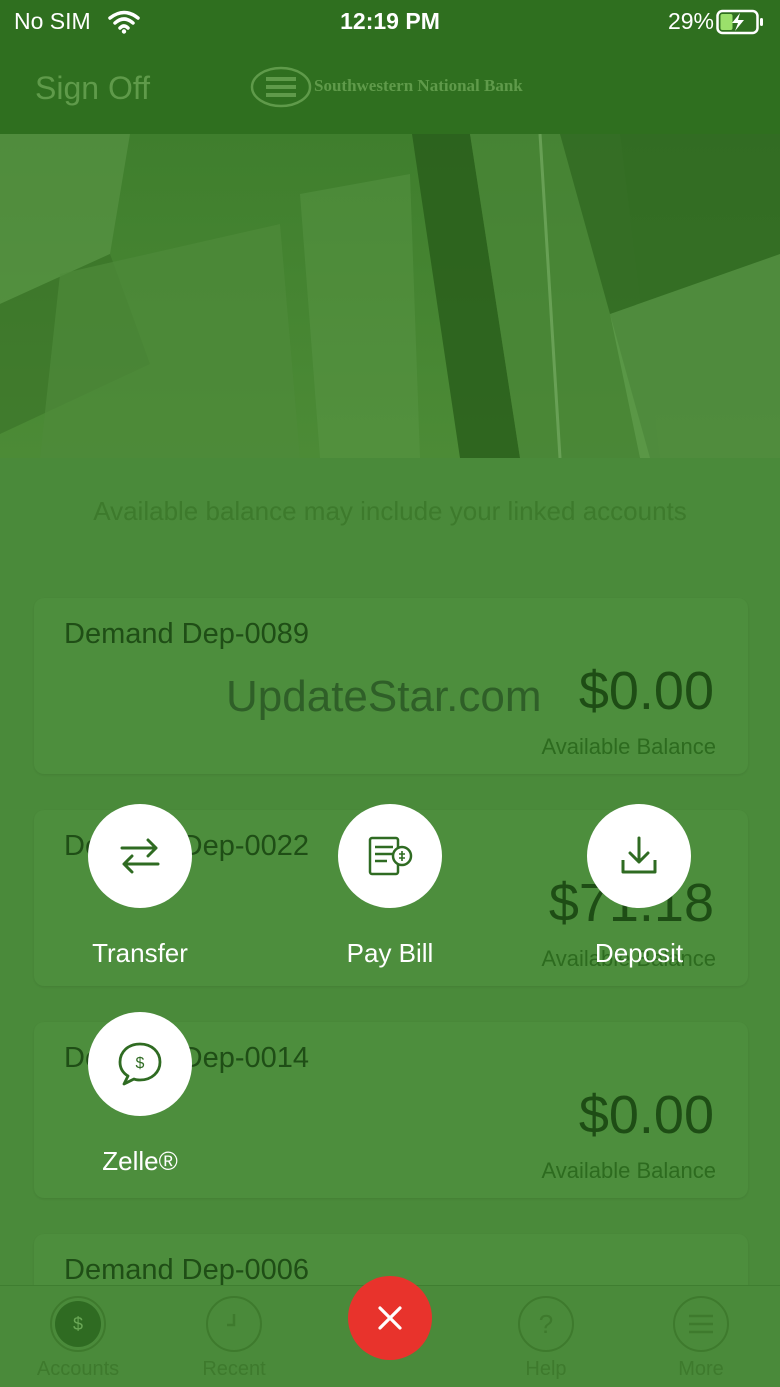 This screenshot has width=780, height=1387. I want to click on download-tray-icon, so click(639, 855).